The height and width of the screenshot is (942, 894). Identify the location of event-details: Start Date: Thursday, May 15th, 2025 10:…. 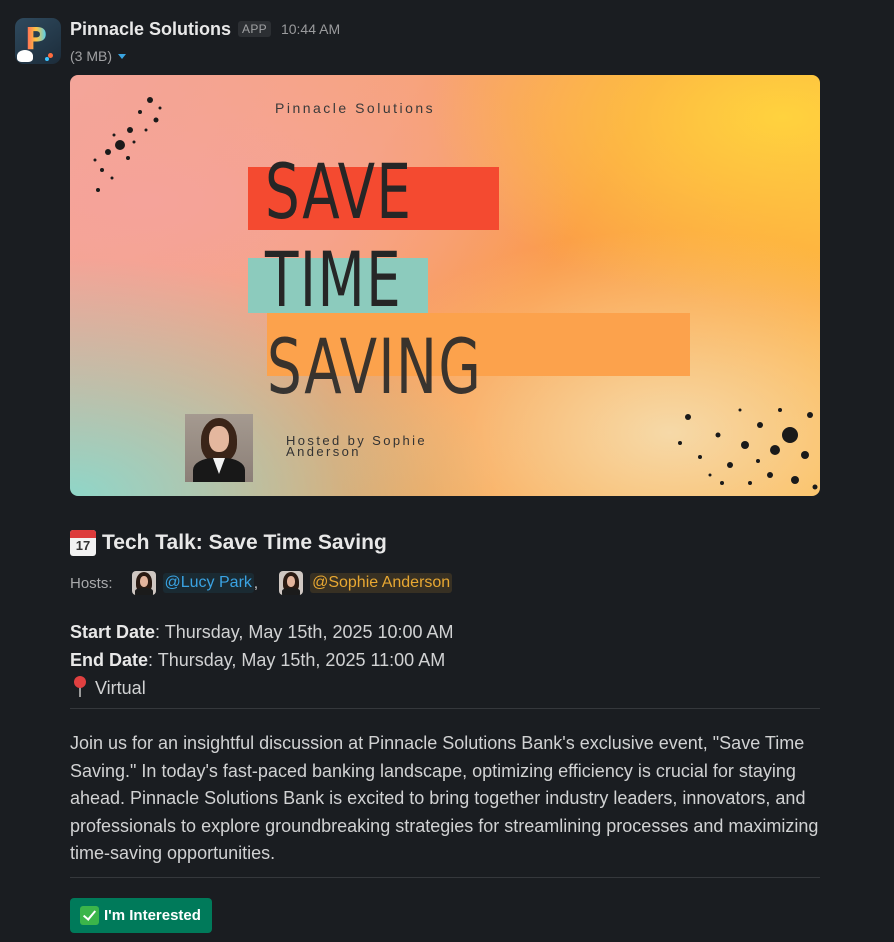
(262, 660).